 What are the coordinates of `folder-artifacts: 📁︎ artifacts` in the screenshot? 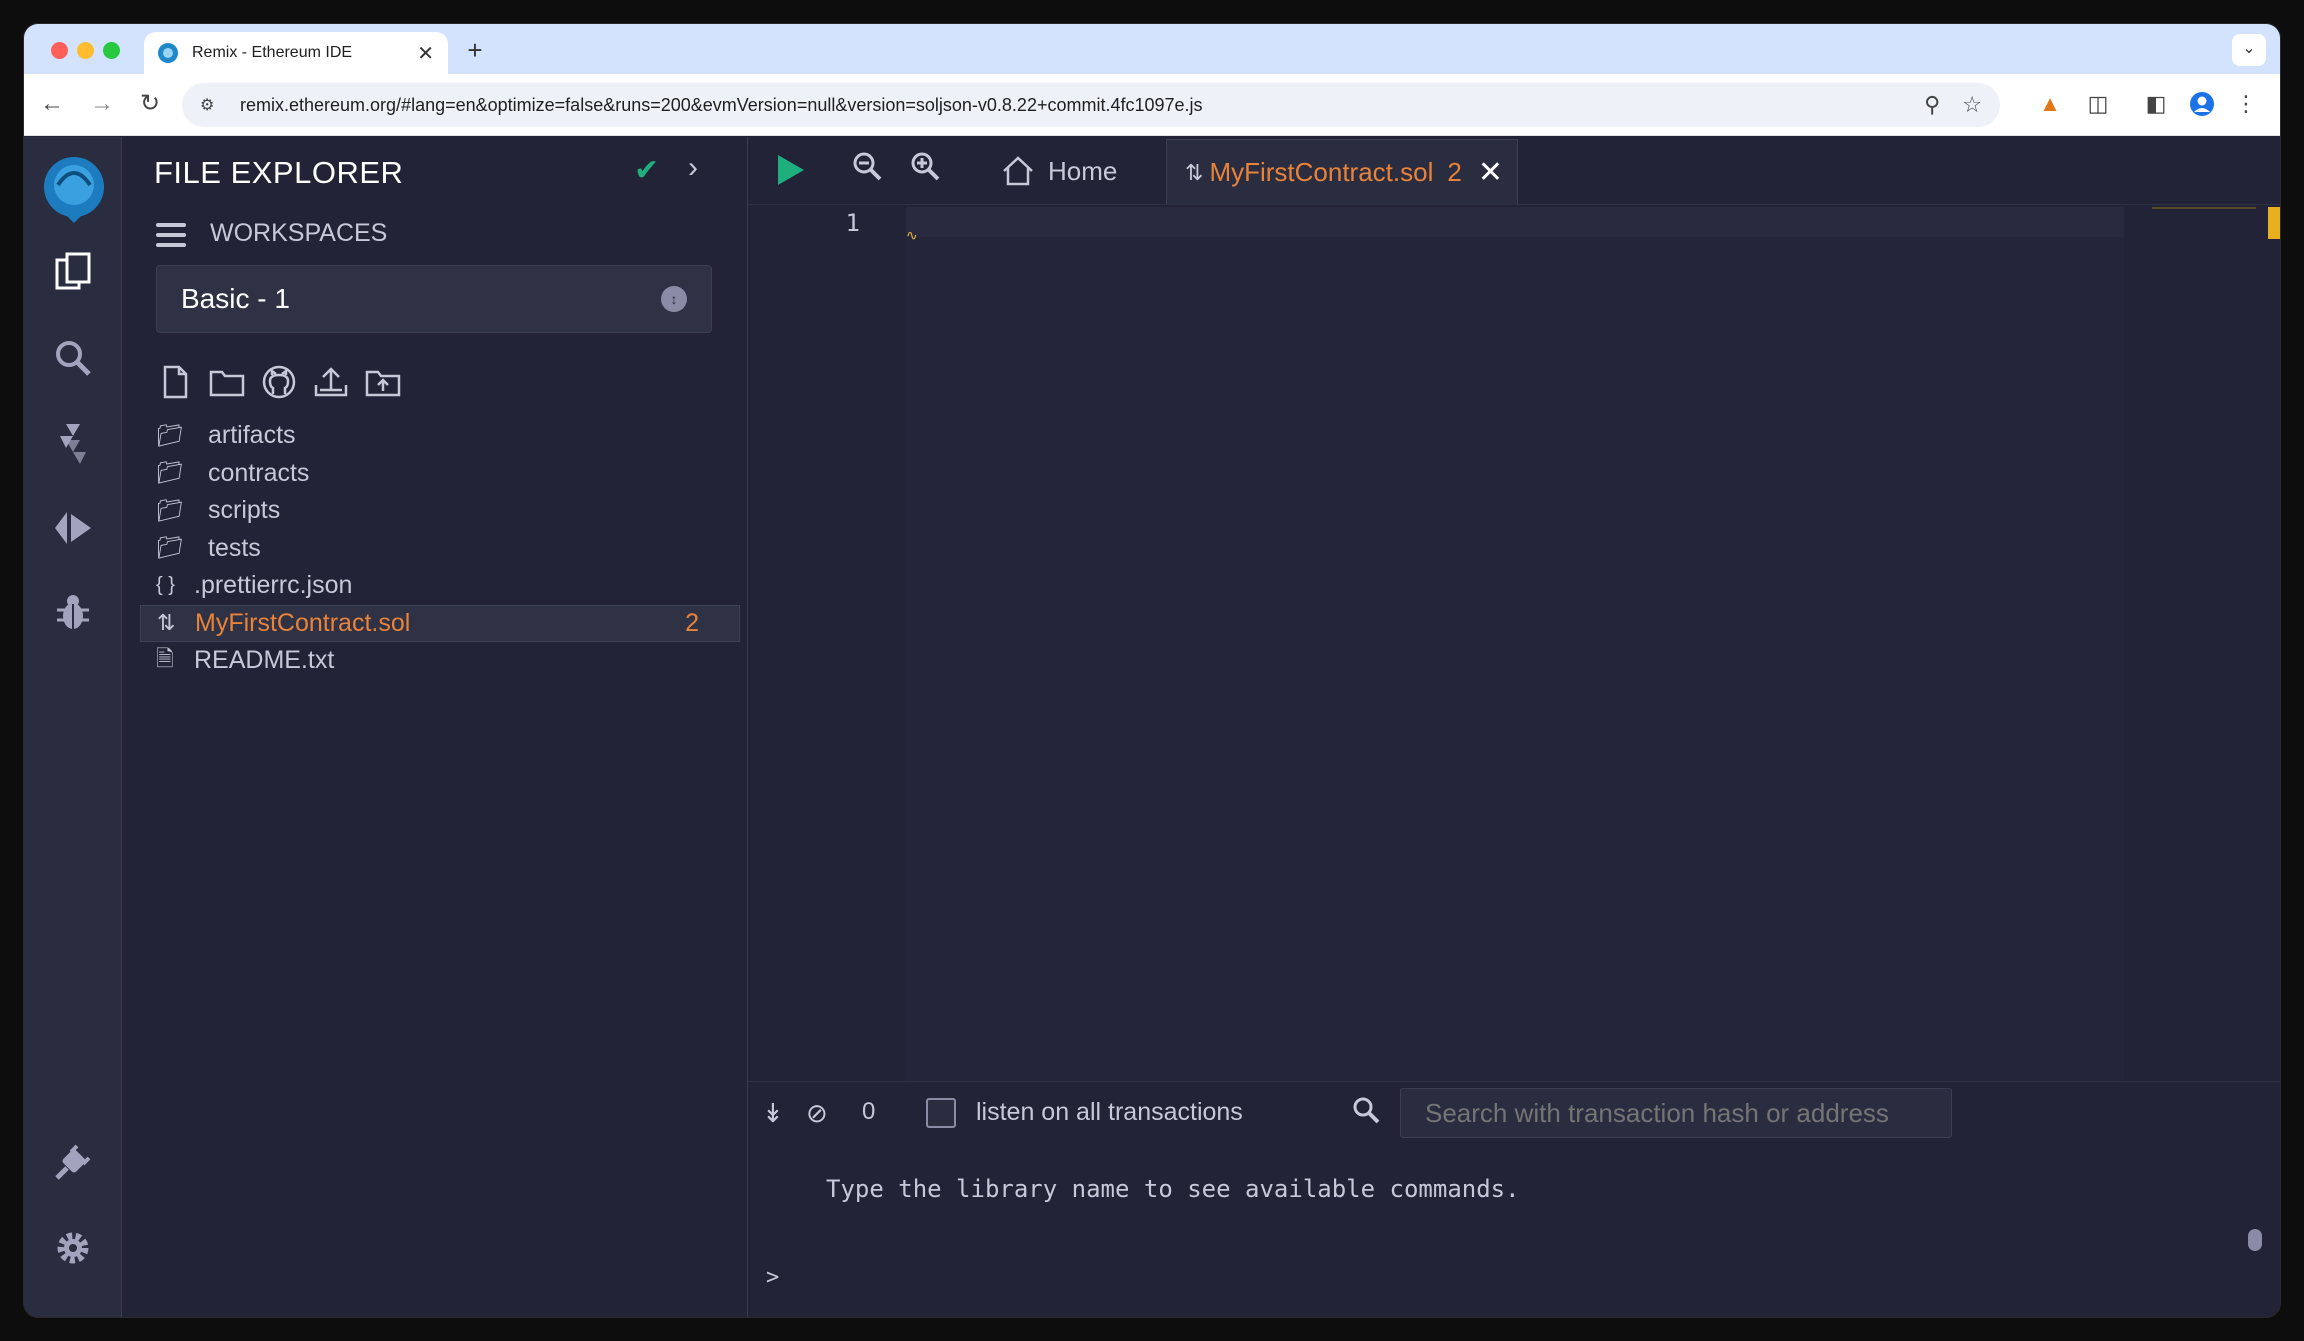 It's located at (435, 436).